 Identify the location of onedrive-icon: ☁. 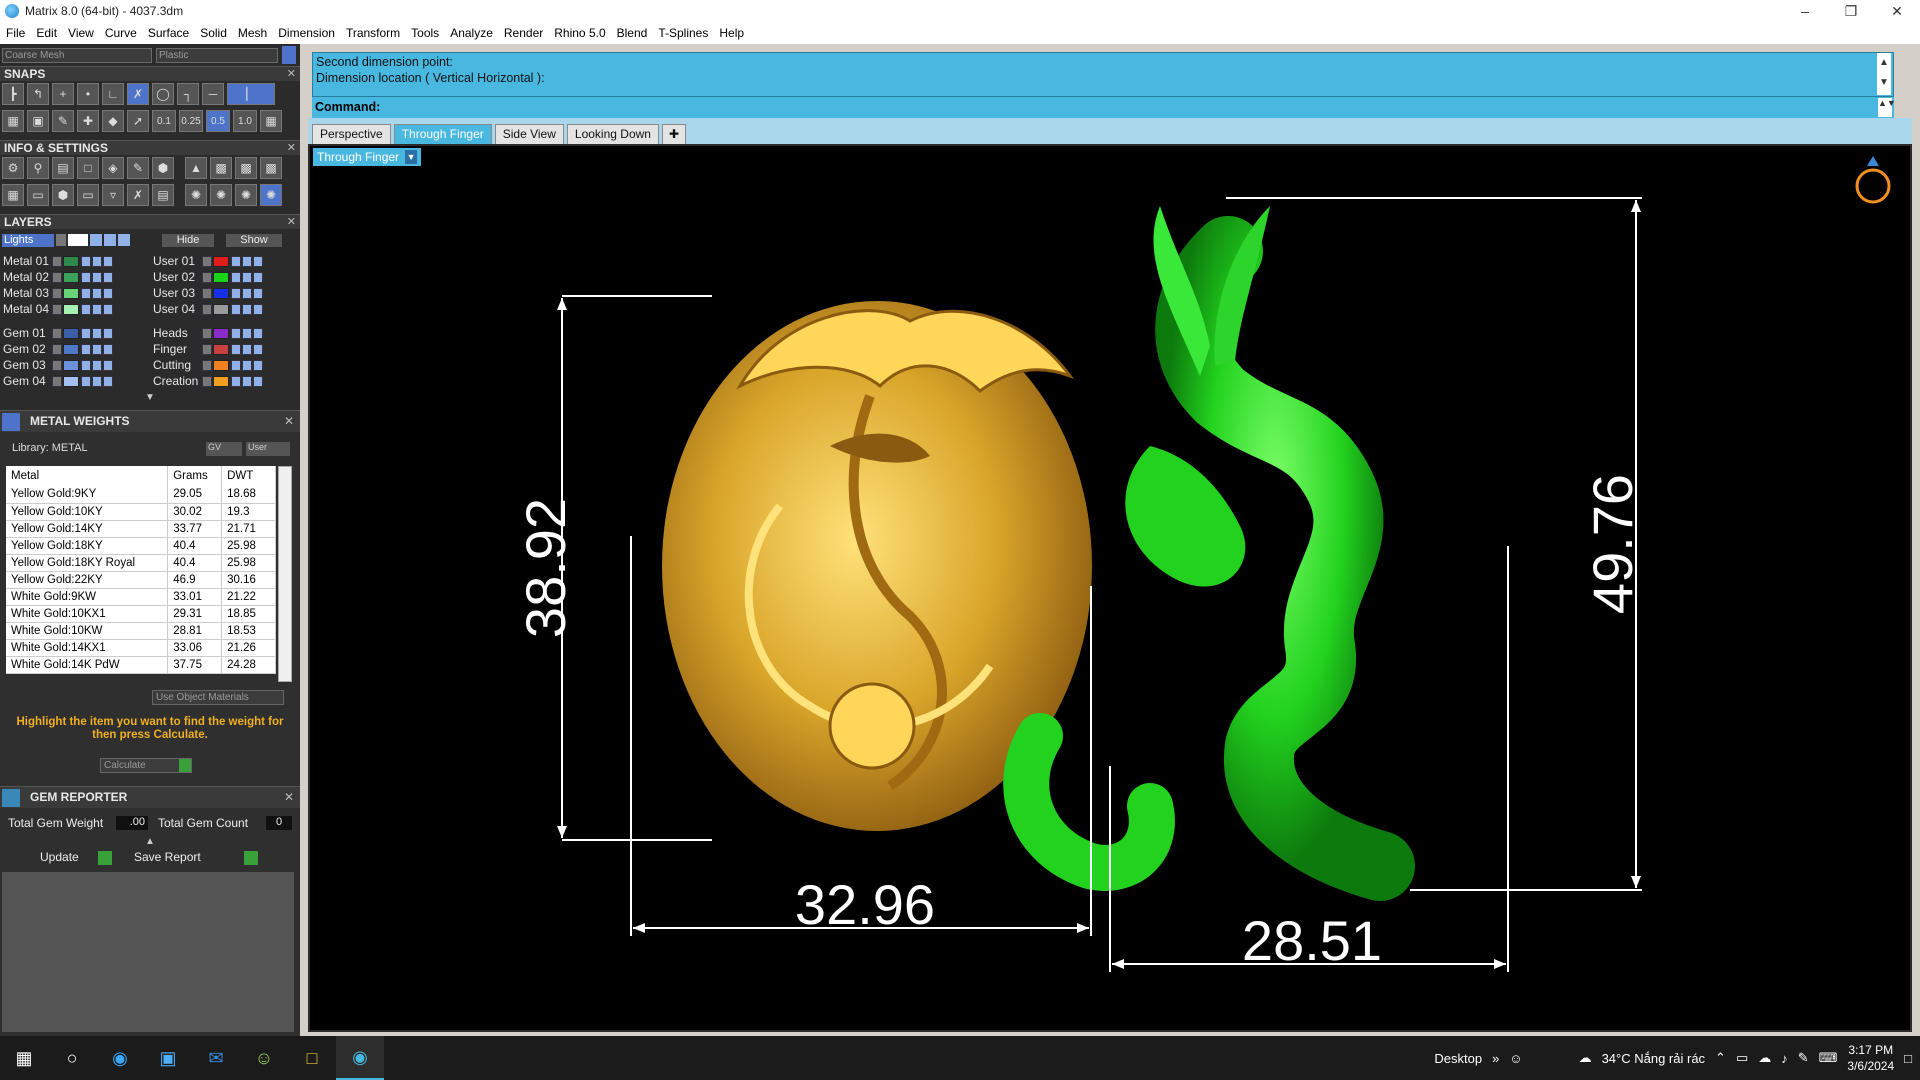
(1764, 1058).